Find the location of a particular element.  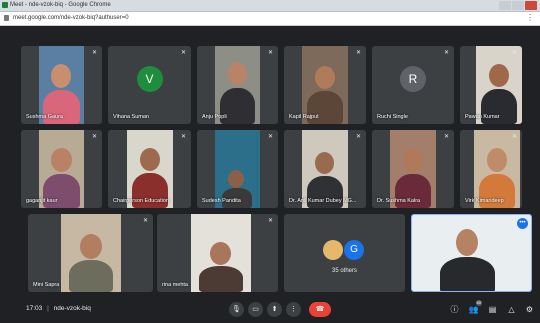

meet-favicon-icon is located at coordinates (5, 5).